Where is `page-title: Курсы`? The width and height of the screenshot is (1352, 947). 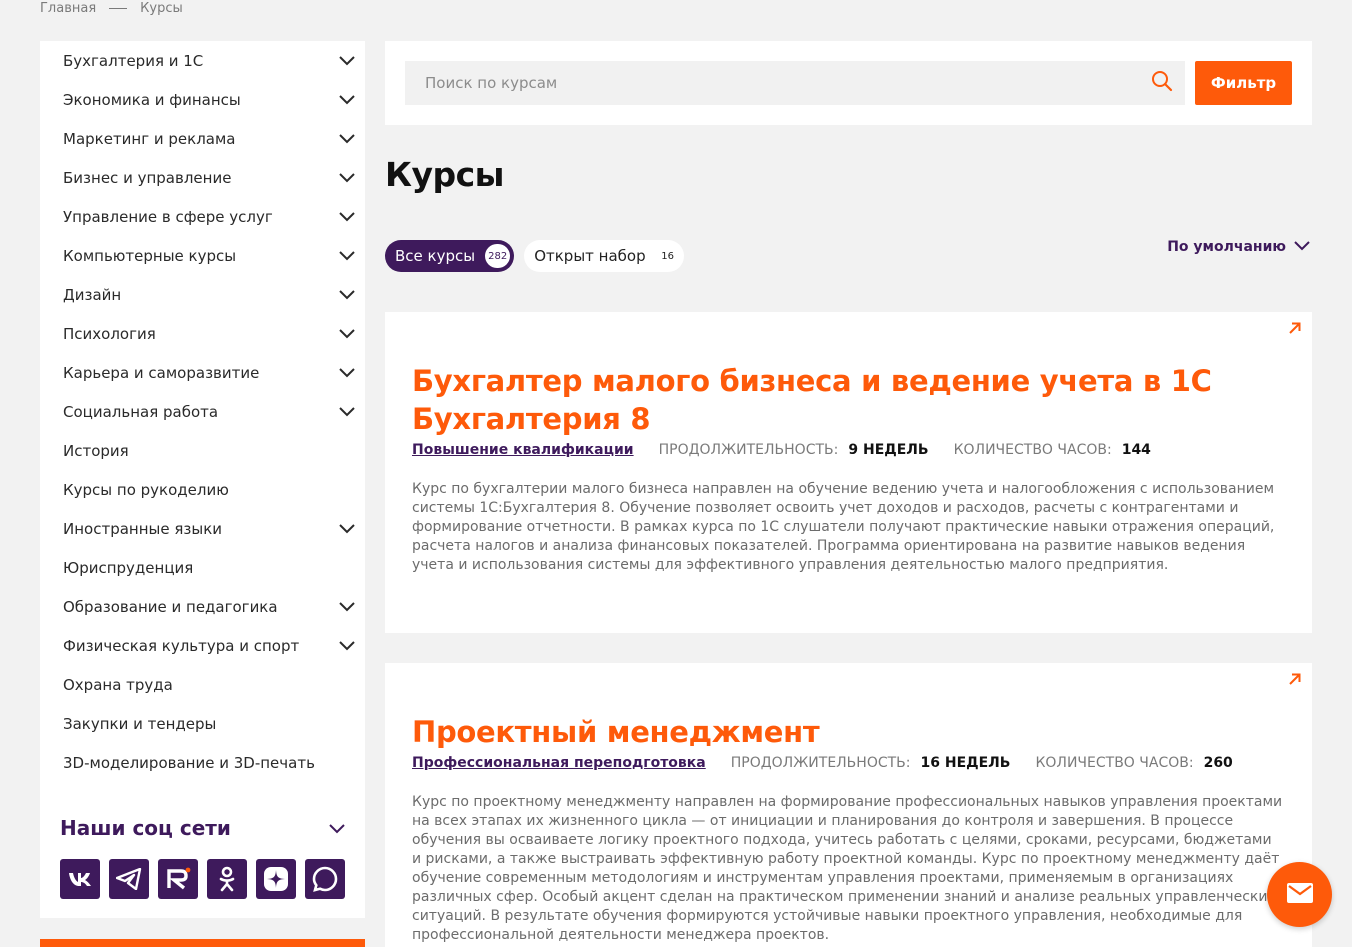
page-title: Курсы is located at coordinates (445, 174).